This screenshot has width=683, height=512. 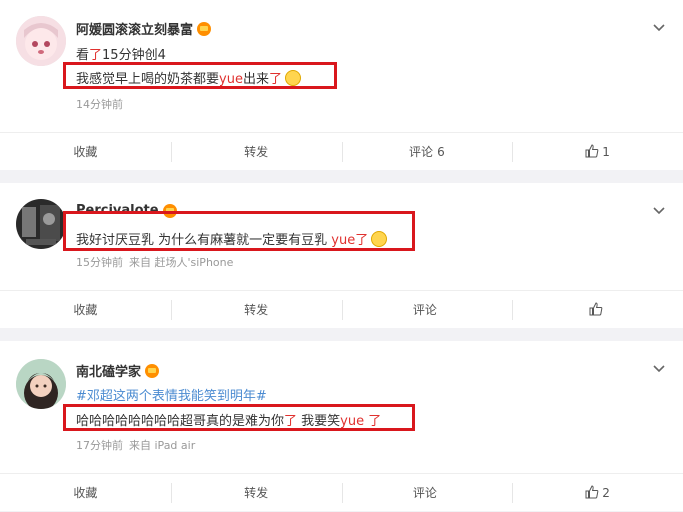 What do you see at coordinates (148, 79) in the screenshot?
I see `comment-part: 我感觉早上喝的奶茶都要` at bounding box center [148, 79].